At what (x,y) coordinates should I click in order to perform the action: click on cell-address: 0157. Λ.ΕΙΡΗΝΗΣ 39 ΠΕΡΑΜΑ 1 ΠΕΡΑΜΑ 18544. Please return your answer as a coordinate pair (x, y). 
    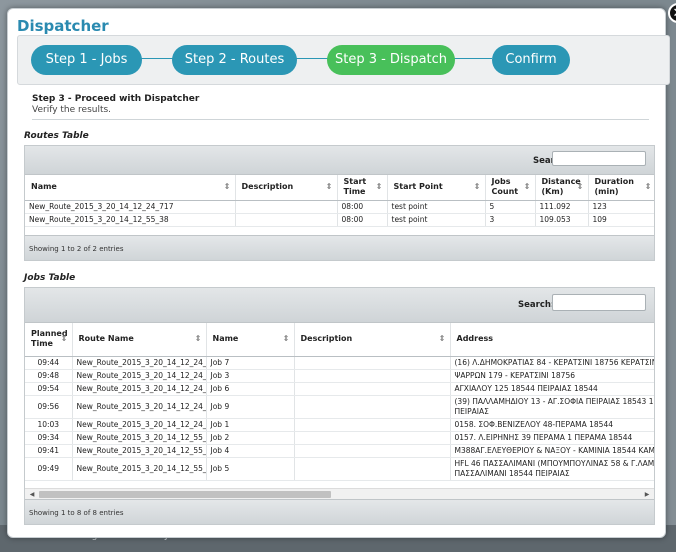
    Looking at the image, I should click on (552, 438).